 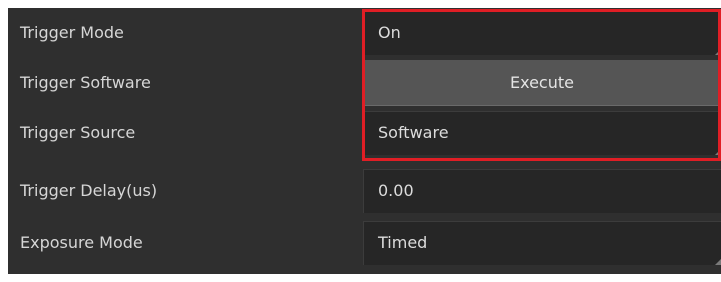 What do you see at coordinates (89, 190) in the screenshot?
I see `param-label-trigger-delay: Trigger Delay(us)` at bounding box center [89, 190].